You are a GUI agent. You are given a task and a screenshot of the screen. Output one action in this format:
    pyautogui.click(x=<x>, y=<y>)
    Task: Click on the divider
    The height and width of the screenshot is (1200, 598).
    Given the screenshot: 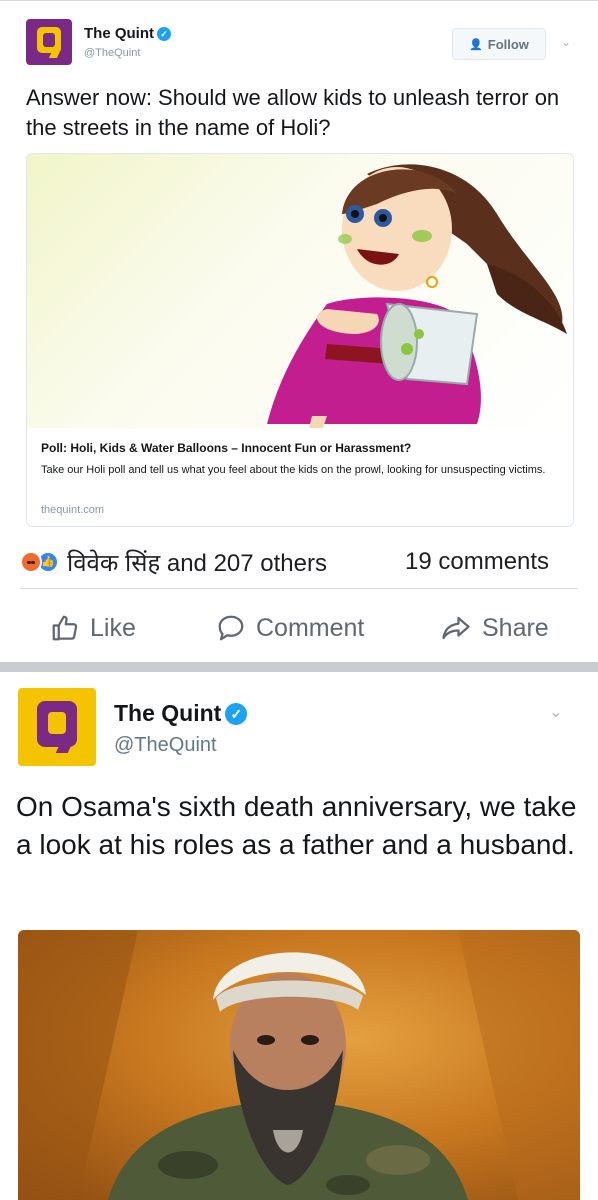 What is the action you would take?
    pyautogui.click(x=299, y=588)
    